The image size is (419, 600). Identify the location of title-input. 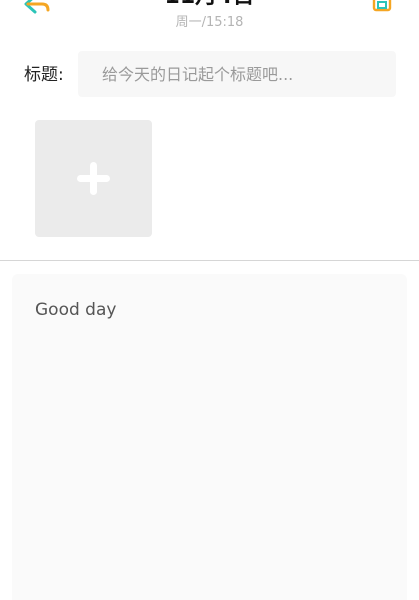
(237, 74).